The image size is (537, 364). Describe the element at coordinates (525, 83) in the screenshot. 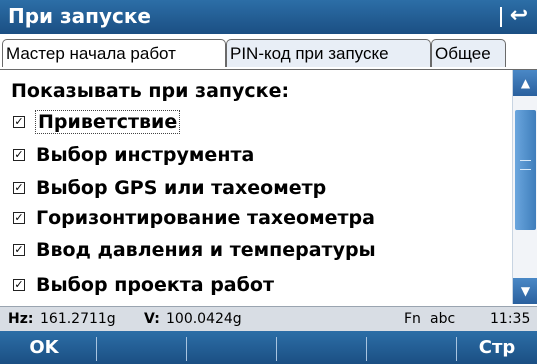

I see `scroll-up-icon: ▲` at that location.